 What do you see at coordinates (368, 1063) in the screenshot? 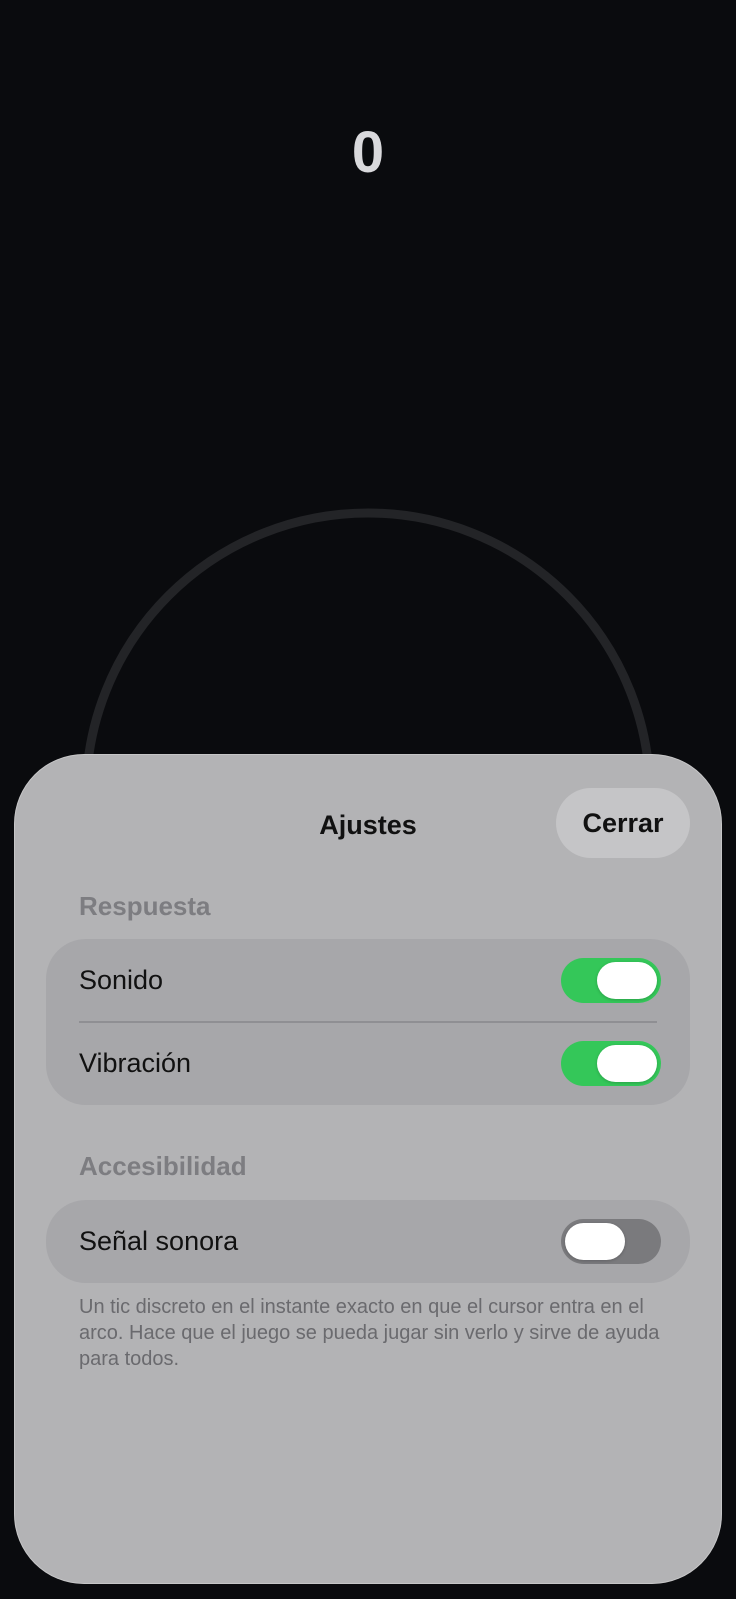
I see `row-vibracion: Vibración` at bounding box center [368, 1063].